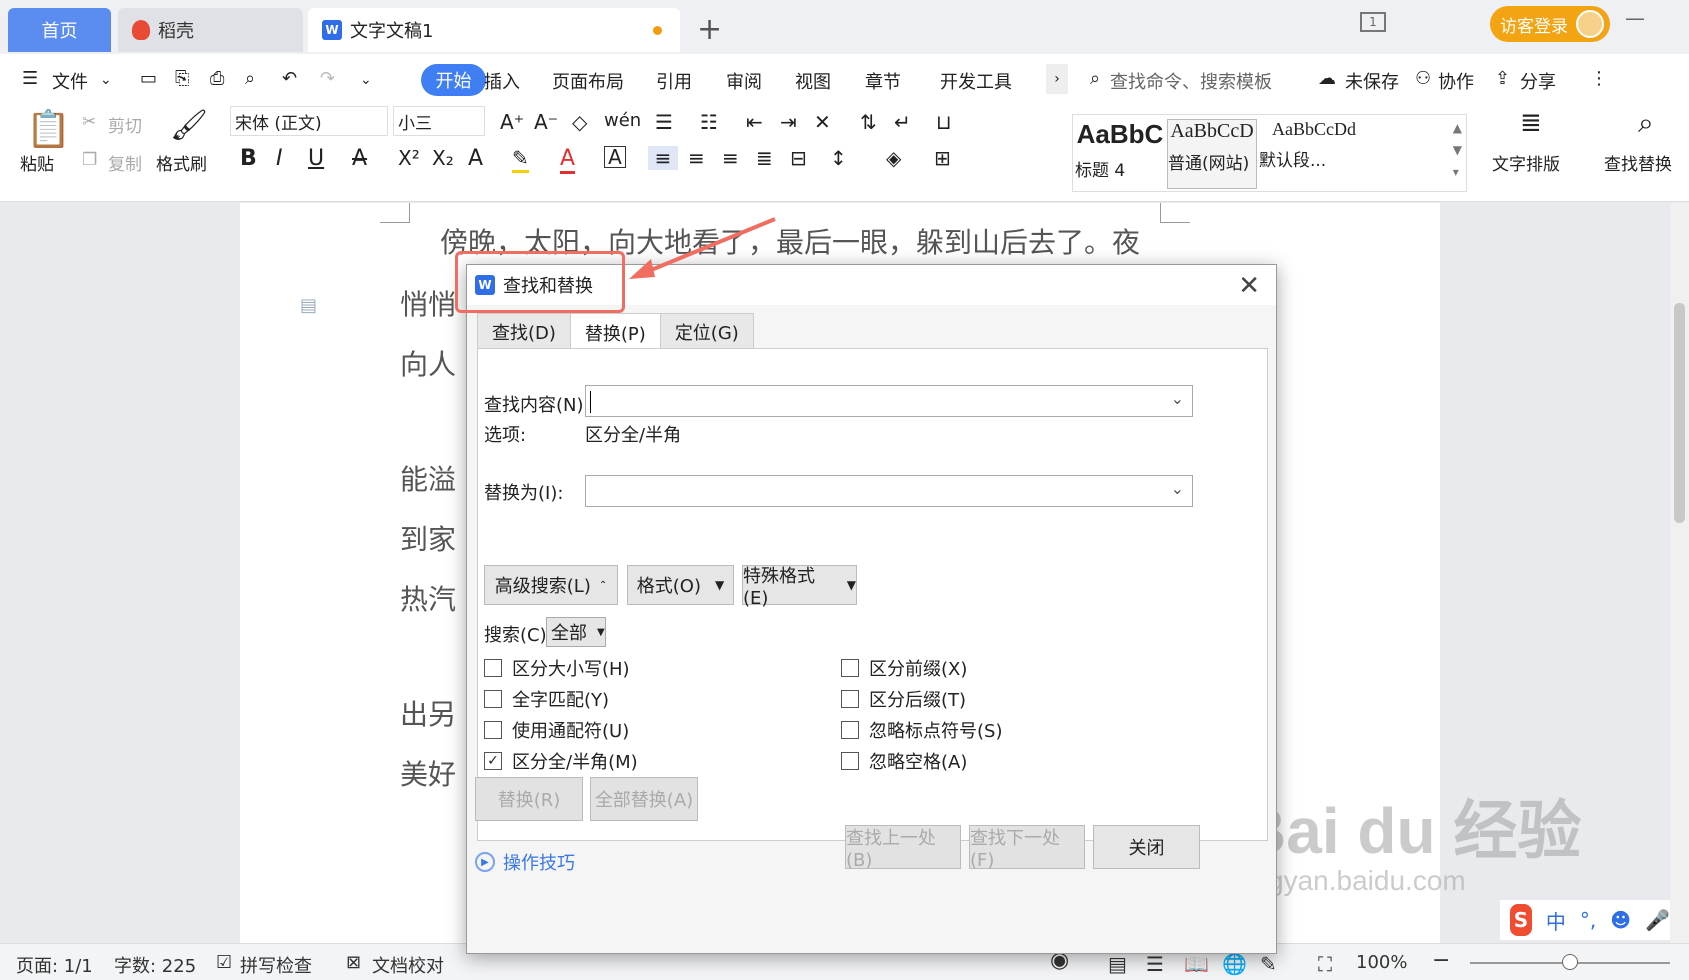 The width and height of the screenshot is (1689, 980). Describe the element at coordinates (1381, 962) in the screenshot. I see `zoom-level: 100%` at that location.